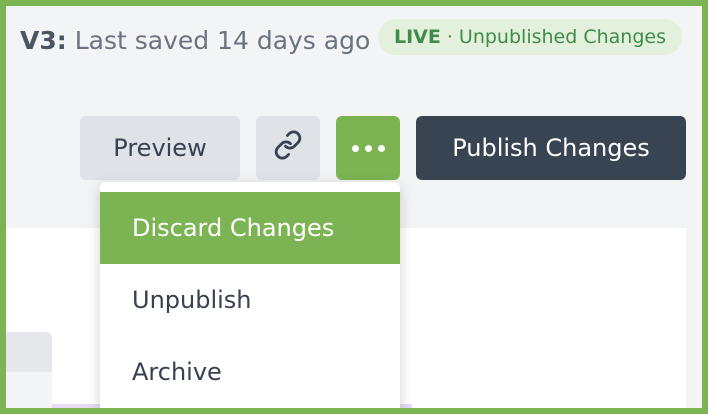 The height and width of the screenshot is (414, 708). I want to click on status-badge: LIVE · Unpublished Changes, so click(530, 37).